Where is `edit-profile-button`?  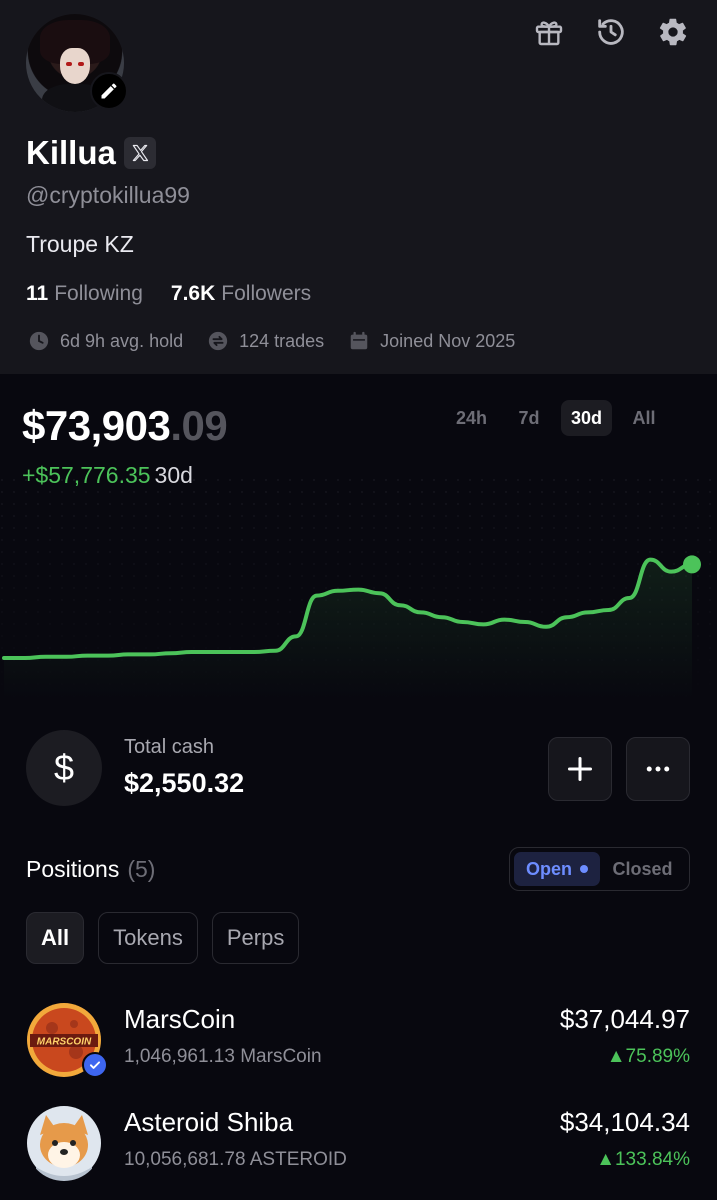 edit-profile-button is located at coordinates (109, 91).